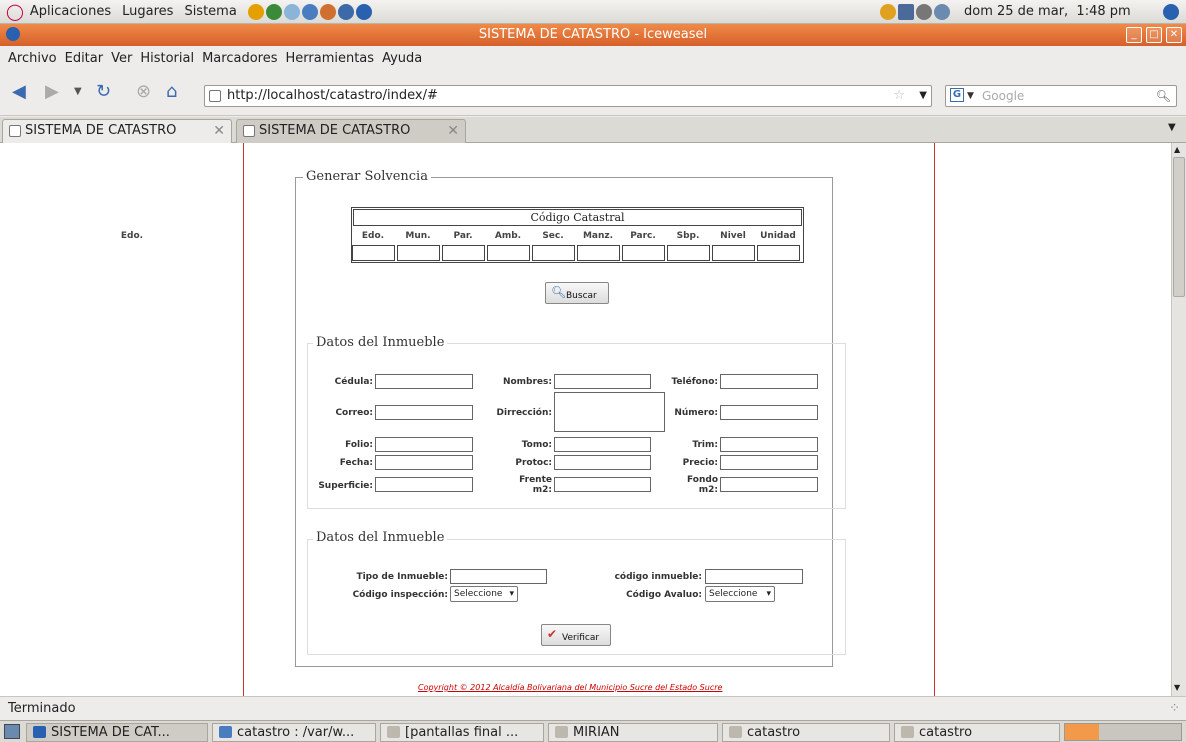 The height and width of the screenshot is (742, 1186). What do you see at coordinates (424, 462) in the screenshot?
I see `fecha-input` at bounding box center [424, 462].